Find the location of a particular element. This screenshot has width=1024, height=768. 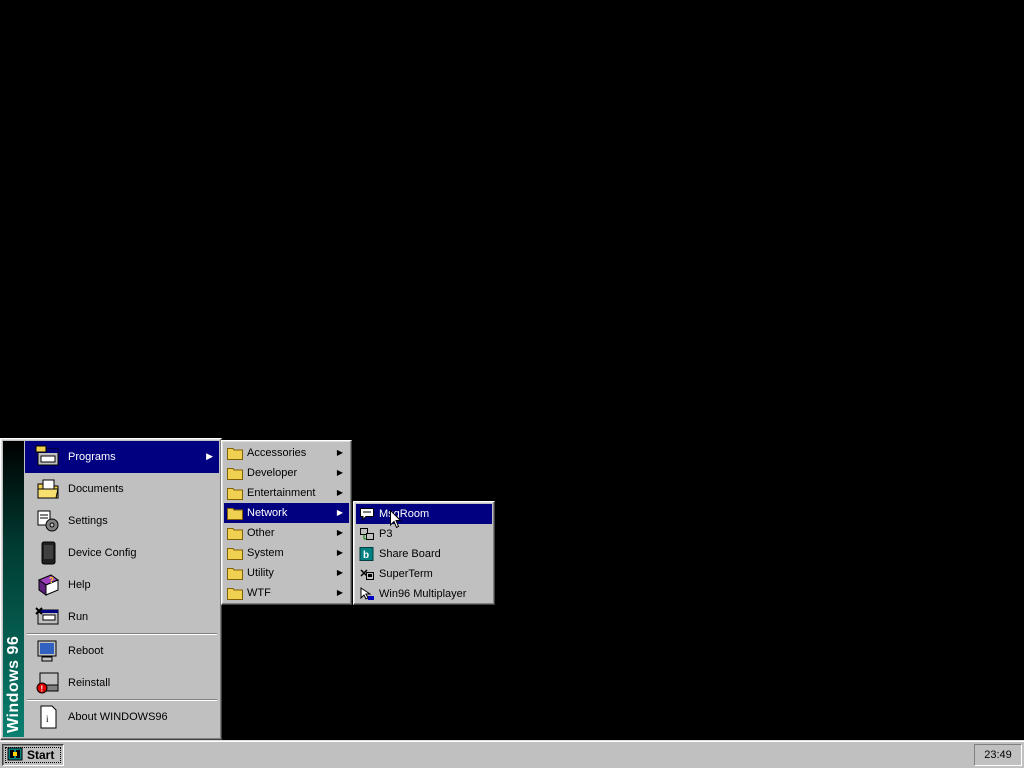

start-button: Start is located at coordinates (33, 755).